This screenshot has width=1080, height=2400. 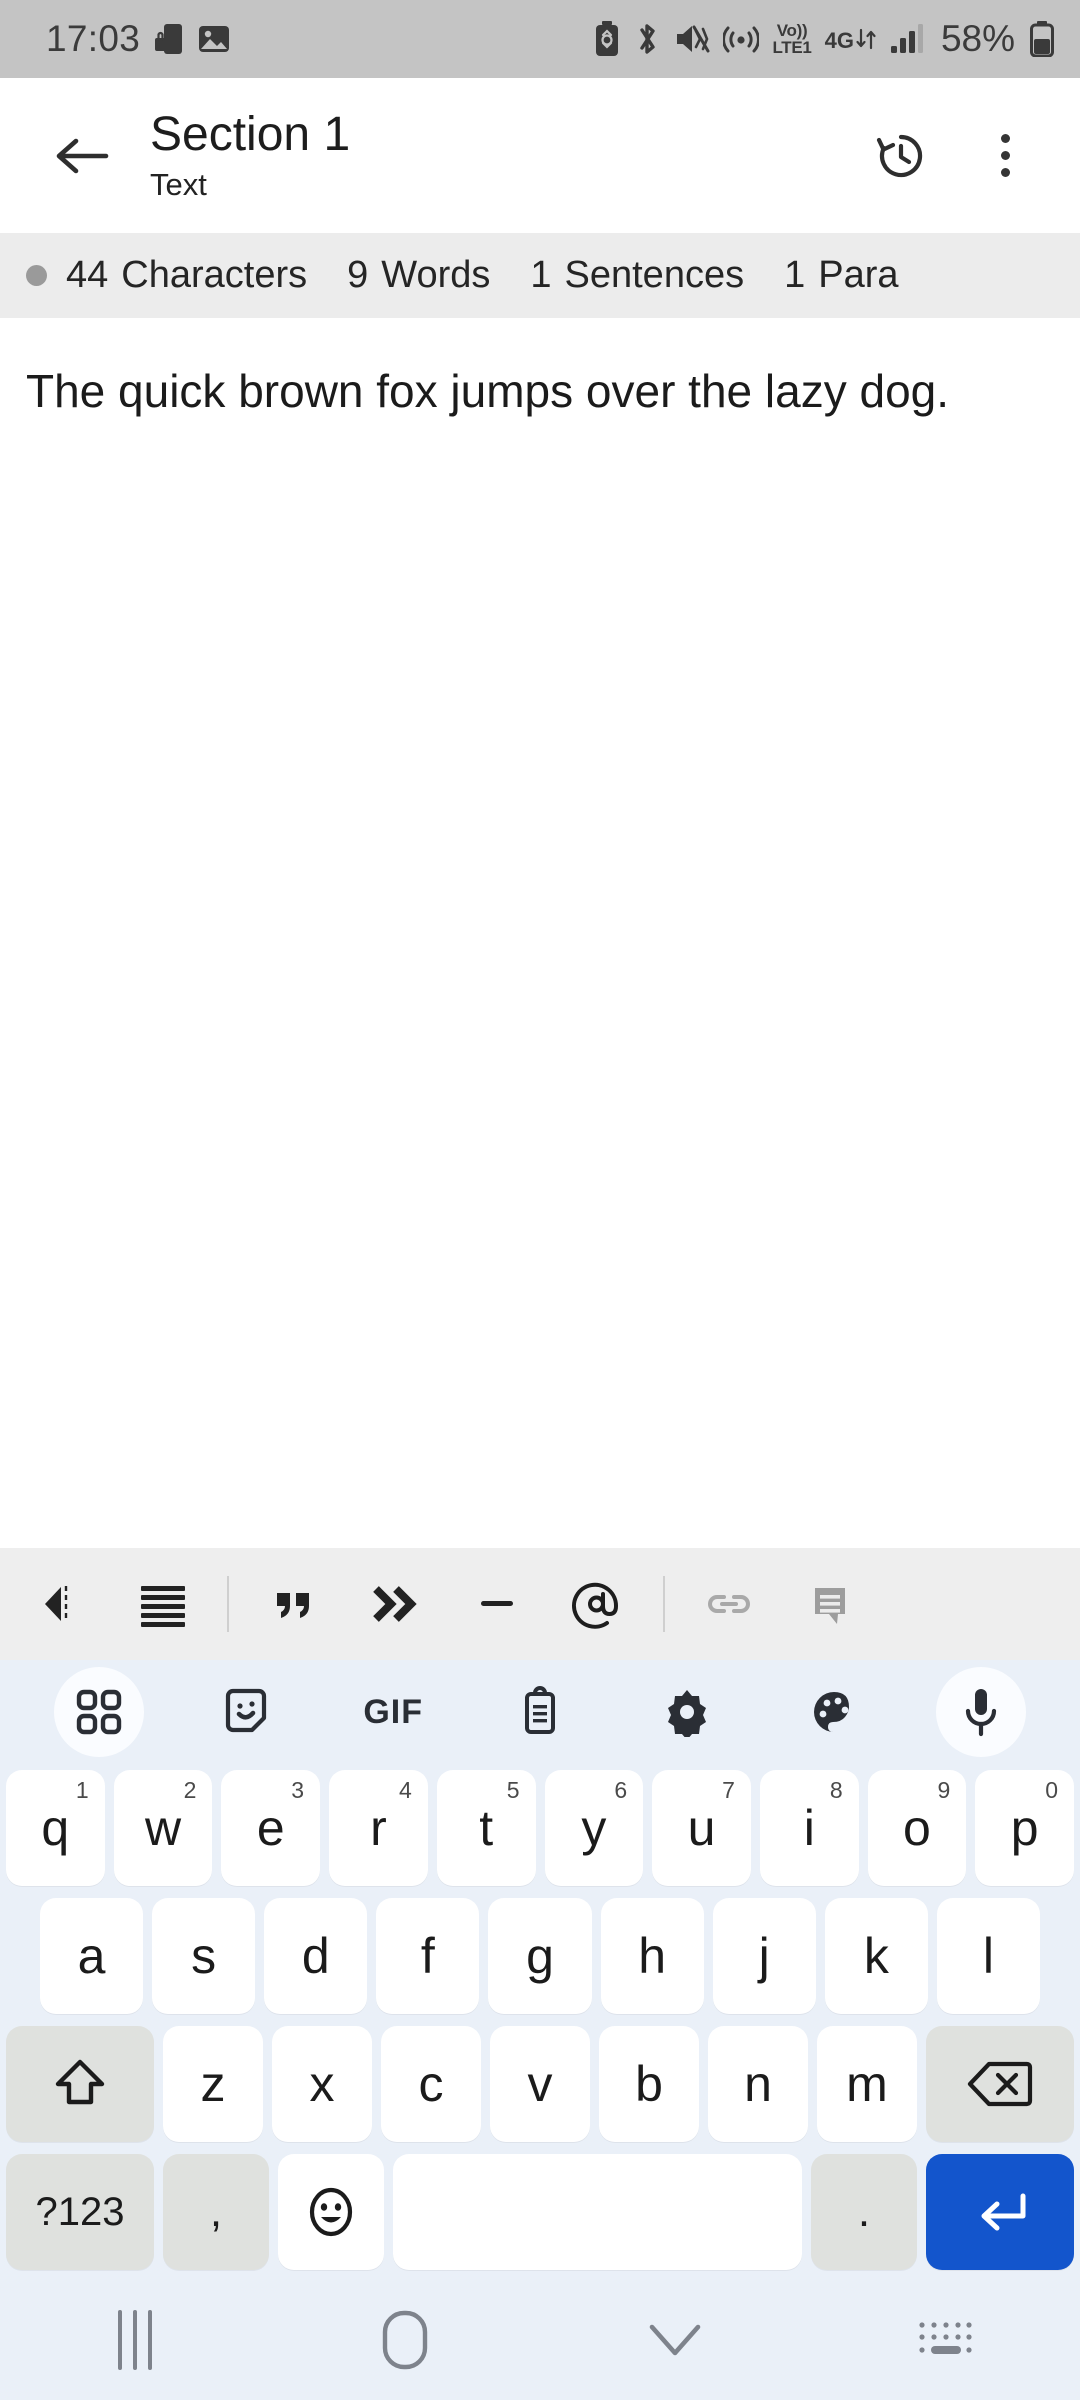 I want to click on back-button, so click(x=82, y=156).